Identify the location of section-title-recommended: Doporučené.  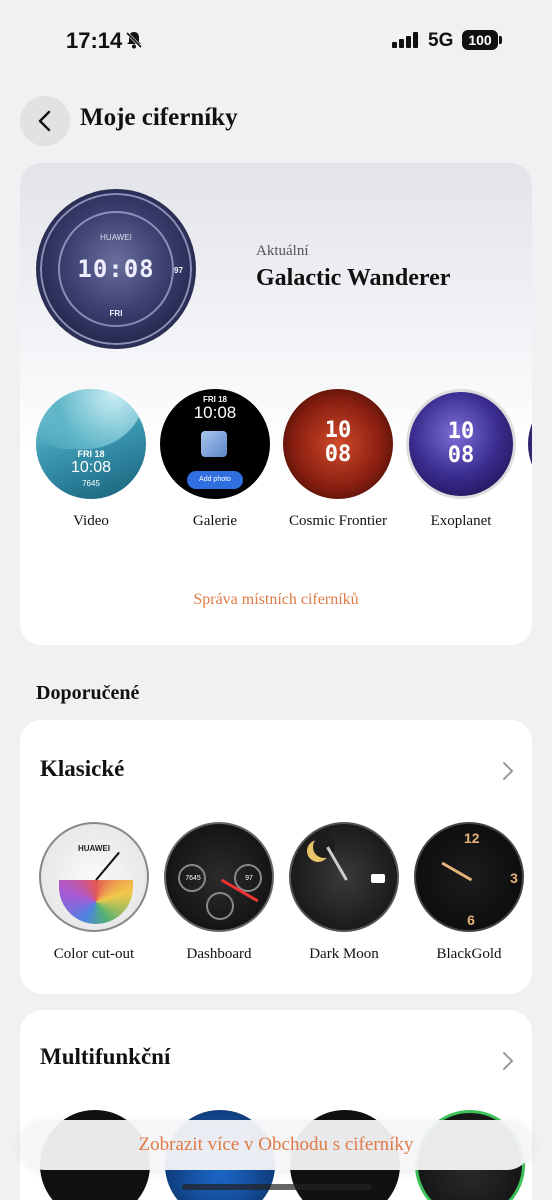
(88, 693).